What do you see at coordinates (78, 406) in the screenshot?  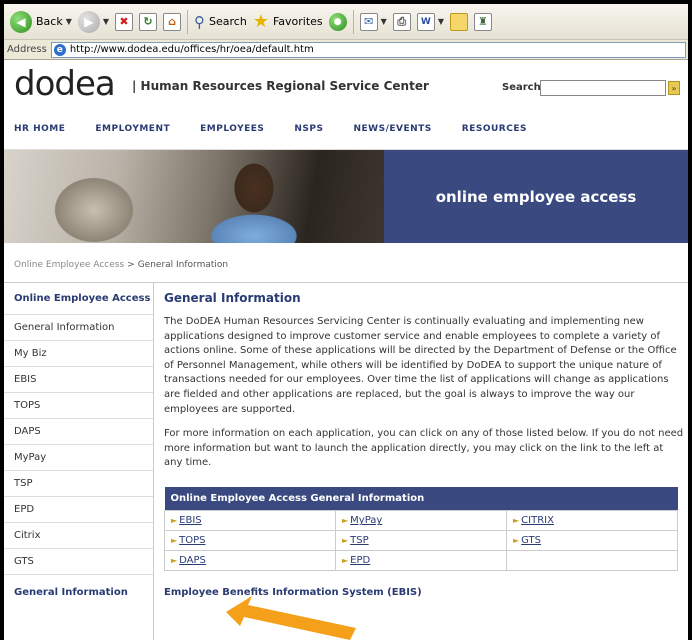 I see `sidebar-item-tops: TOPS` at bounding box center [78, 406].